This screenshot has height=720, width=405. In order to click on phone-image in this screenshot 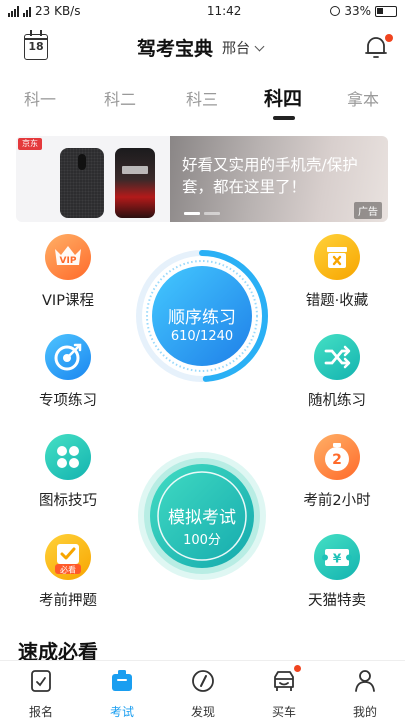, I will do `click(135, 183)`.